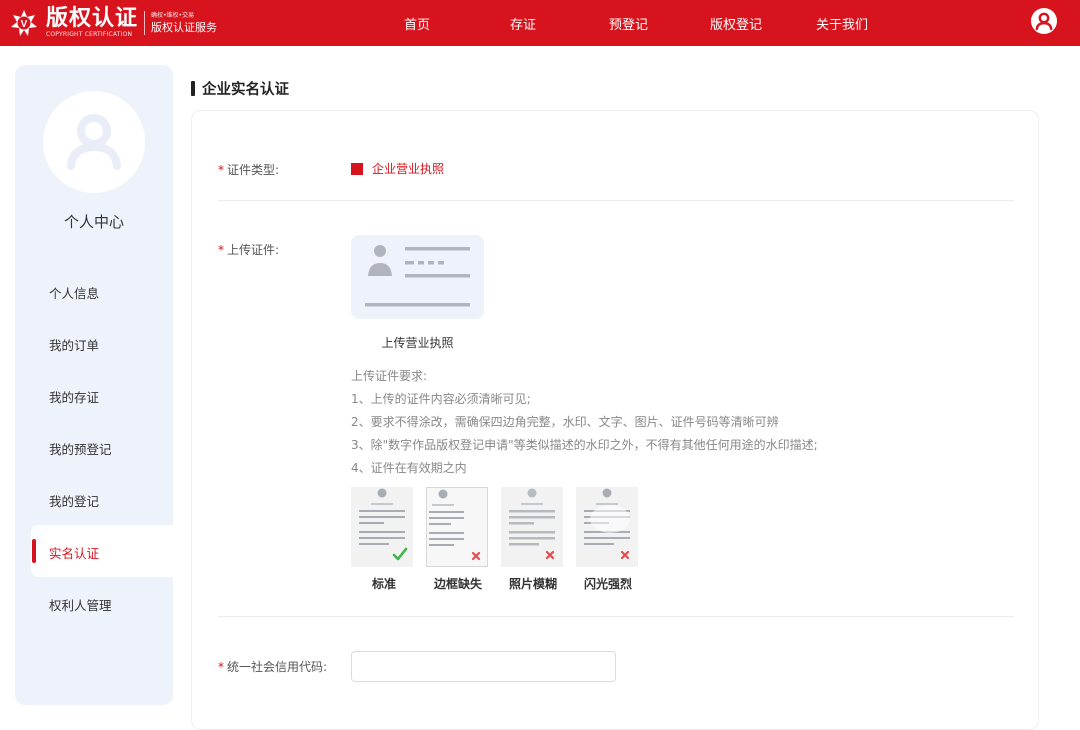 Image resolution: width=1080 pixels, height=730 pixels. What do you see at coordinates (193, 88) in the screenshot?
I see `heading-marker` at bounding box center [193, 88].